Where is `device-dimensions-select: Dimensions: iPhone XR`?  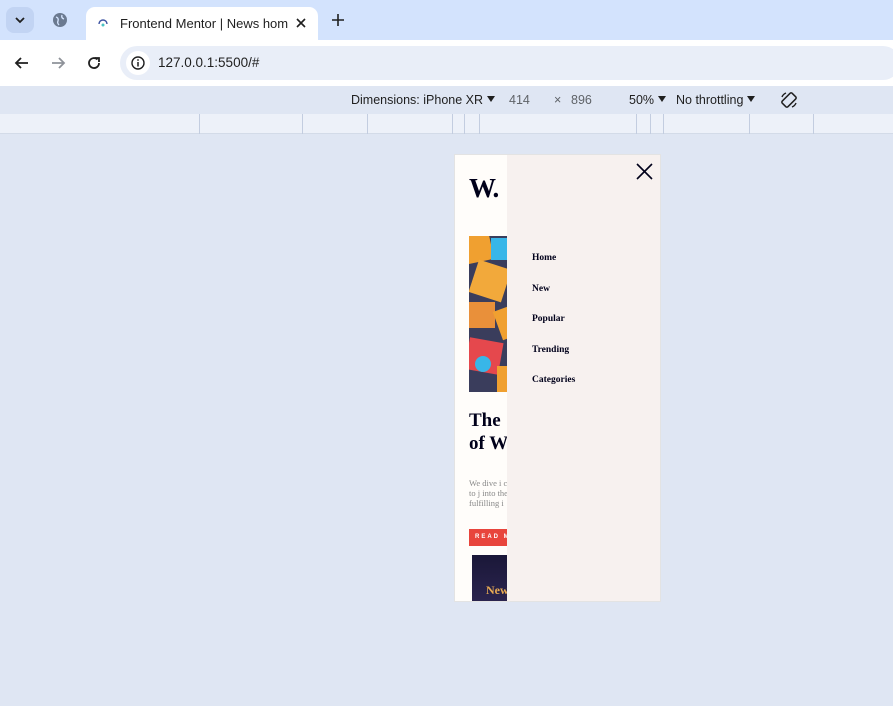
device-dimensions-select: Dimensions: iPhone XR is located at coordinates (423, 100).